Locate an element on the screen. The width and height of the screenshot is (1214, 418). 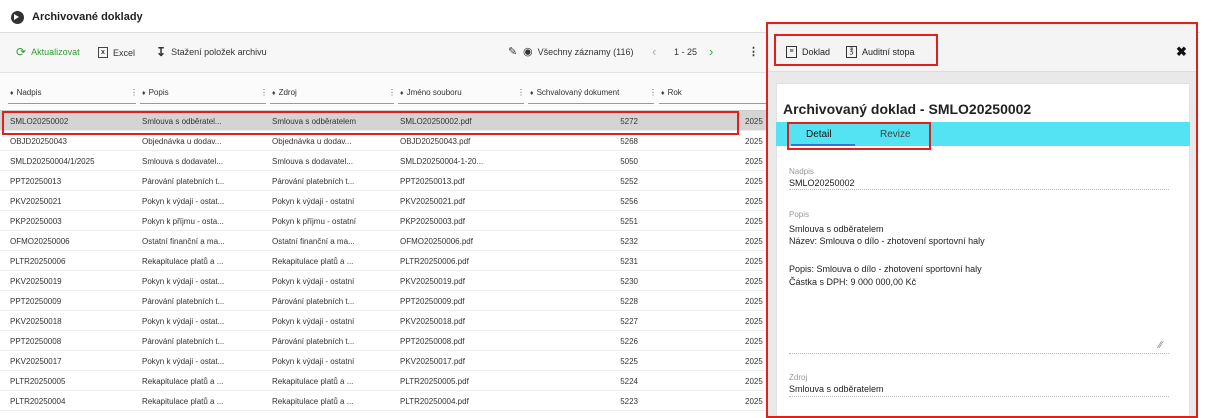
clear-filter-button: ✎ is located at coordinates (513, 52).